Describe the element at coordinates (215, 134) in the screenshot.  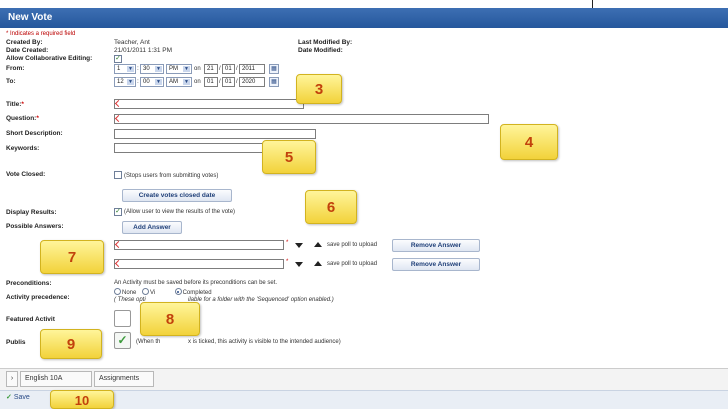
I see `short-description-input` at that location.